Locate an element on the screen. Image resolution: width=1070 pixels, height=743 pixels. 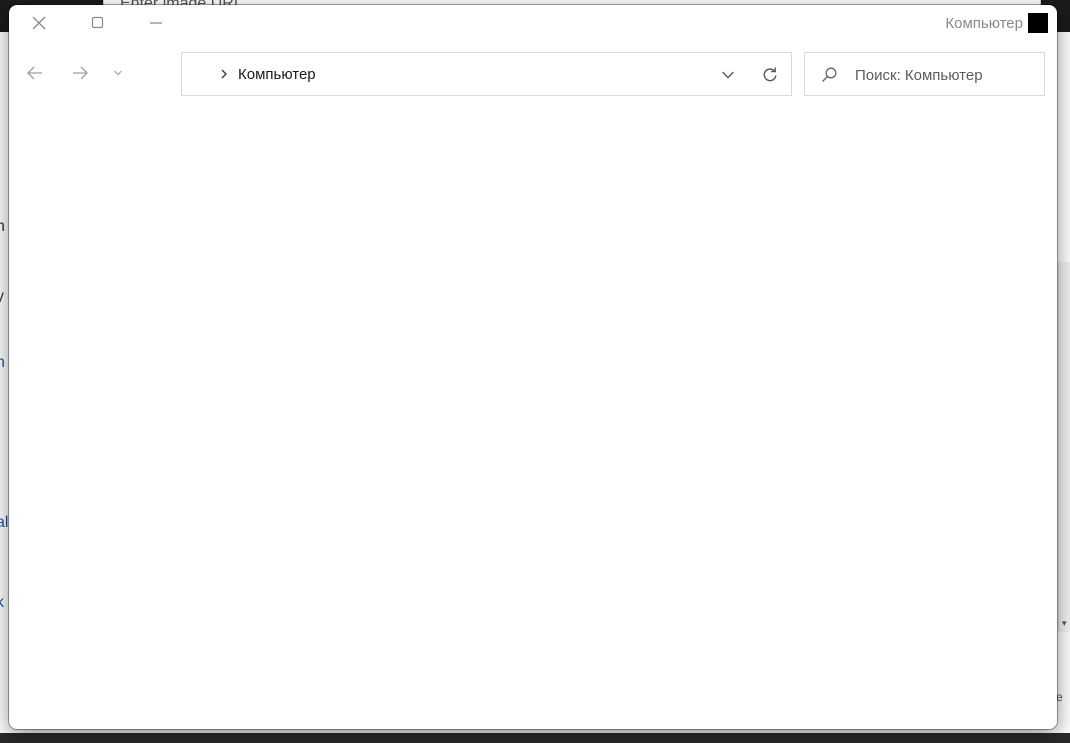
background-scroll-area is located at coordinates (1064, 447).